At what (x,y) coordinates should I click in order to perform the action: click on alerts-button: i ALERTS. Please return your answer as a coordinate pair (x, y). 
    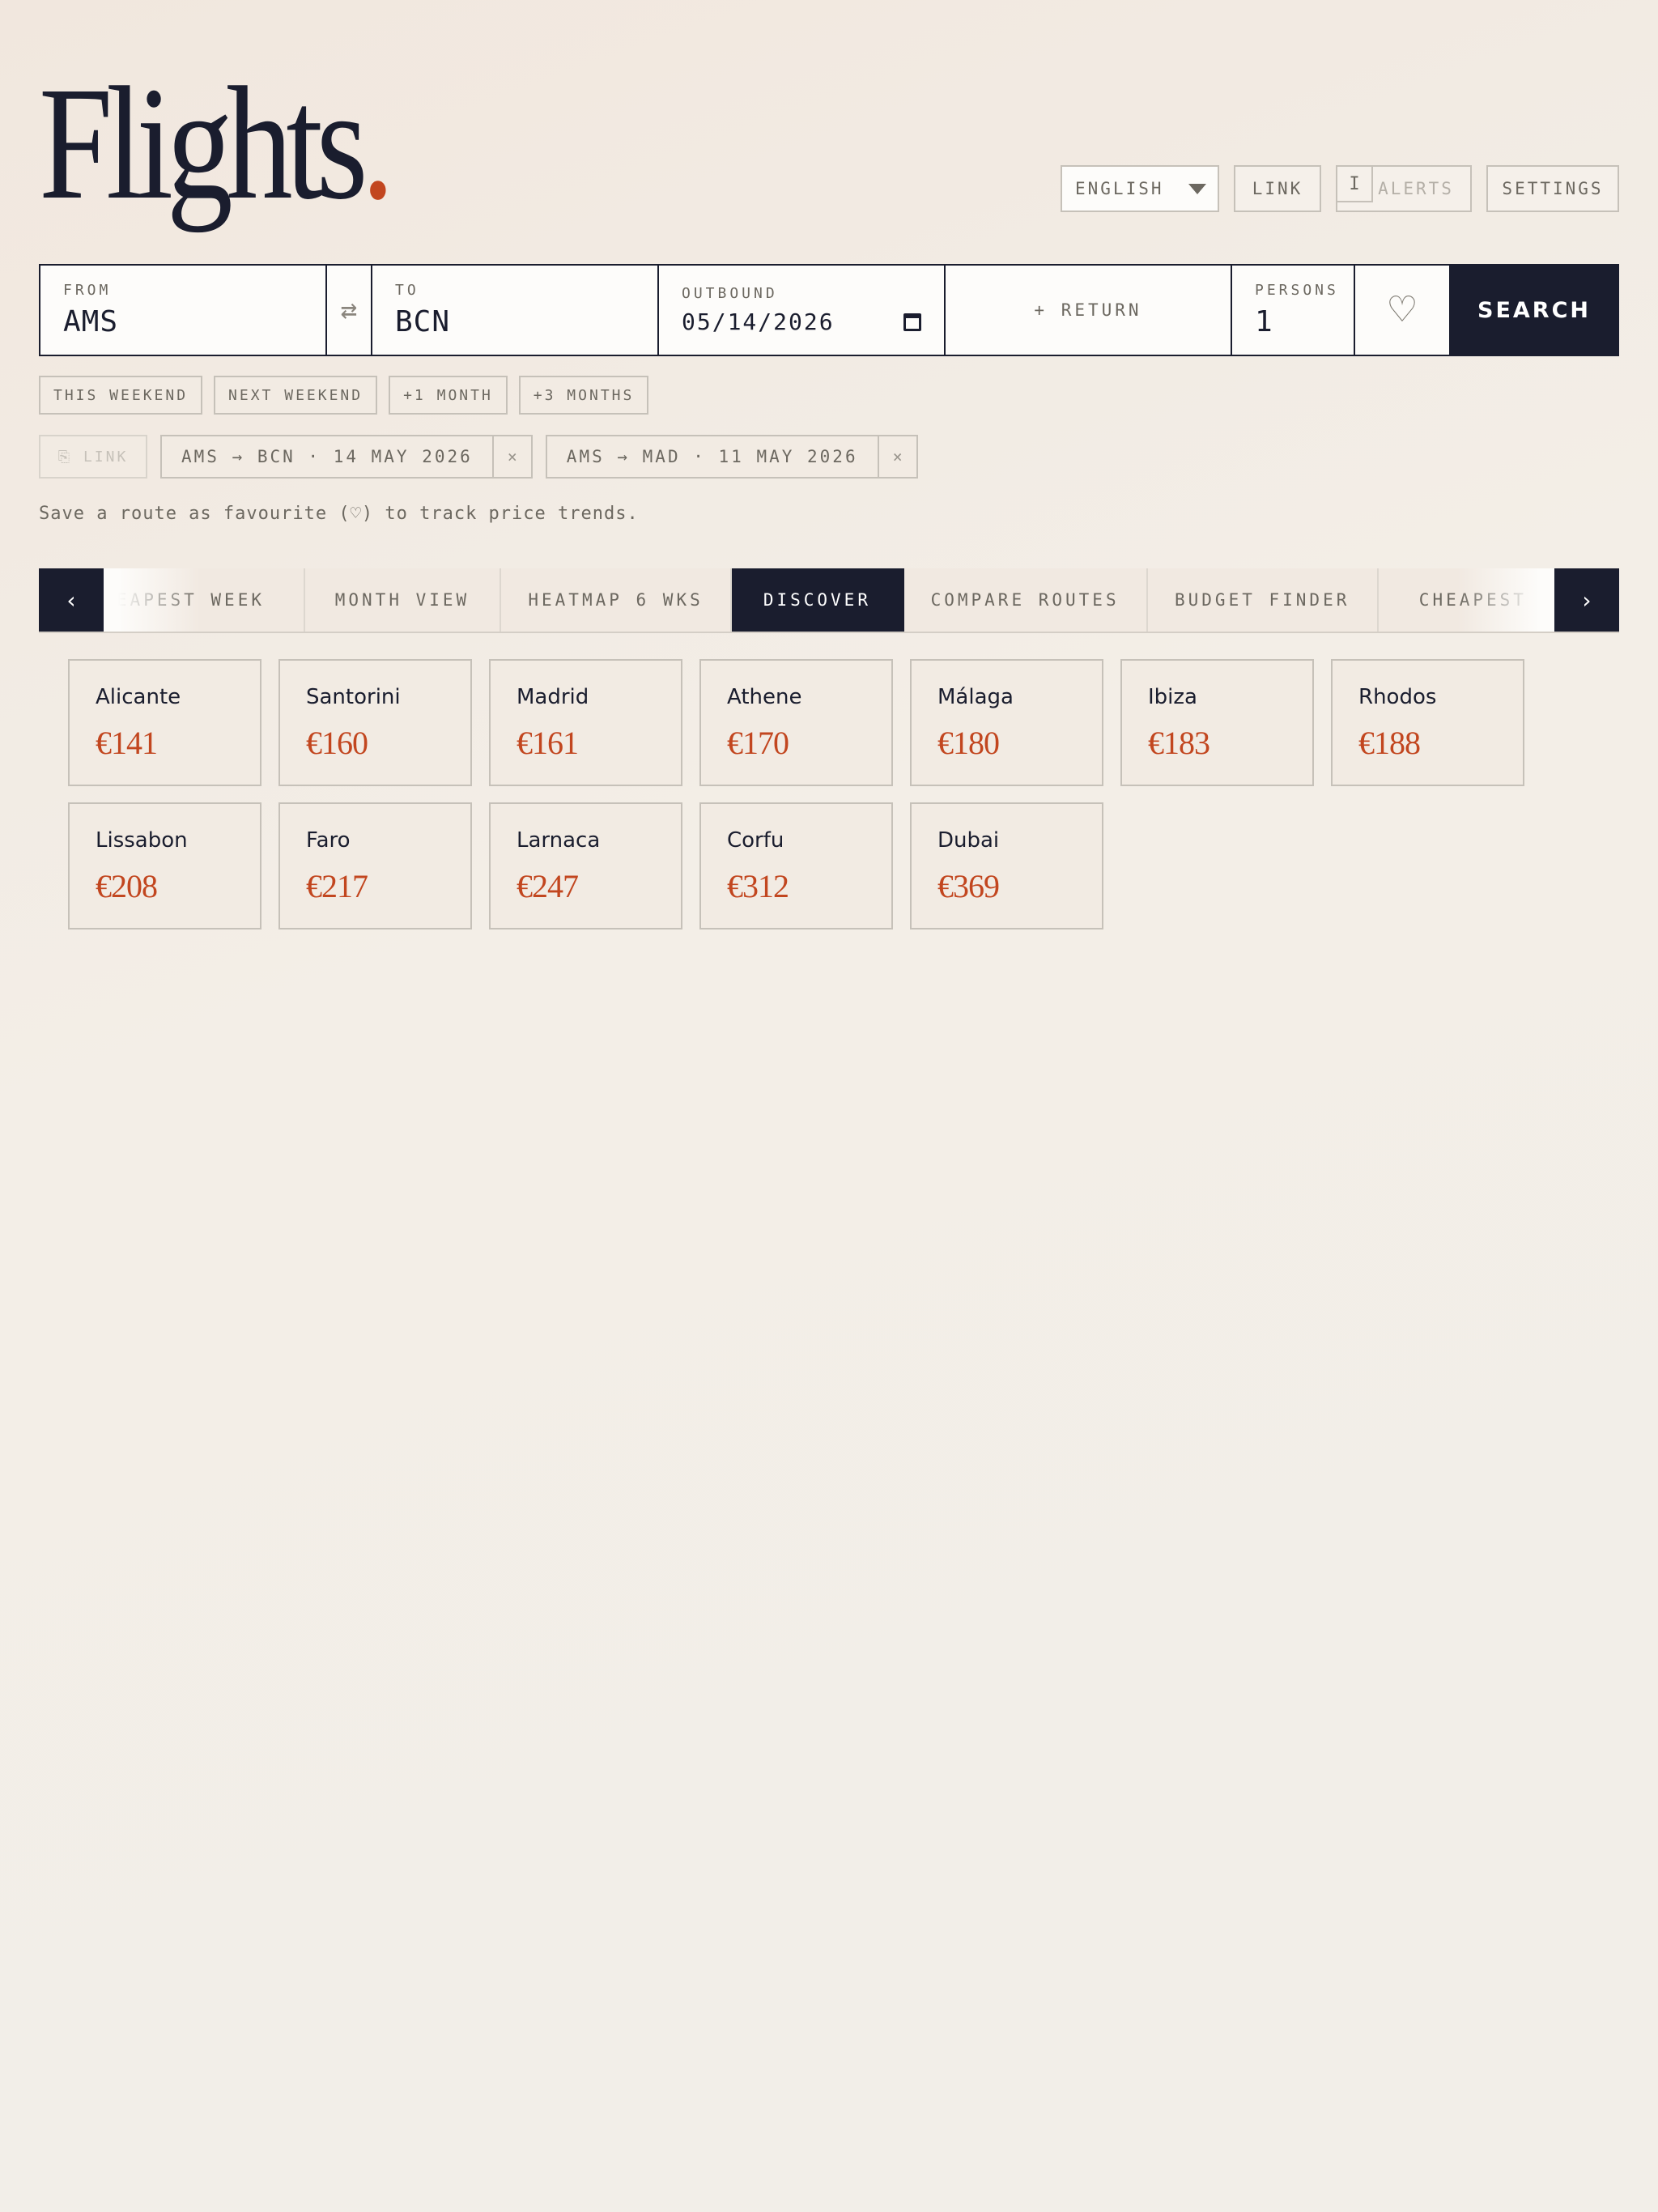
    Looking at the image, I should click on (1404, 188).